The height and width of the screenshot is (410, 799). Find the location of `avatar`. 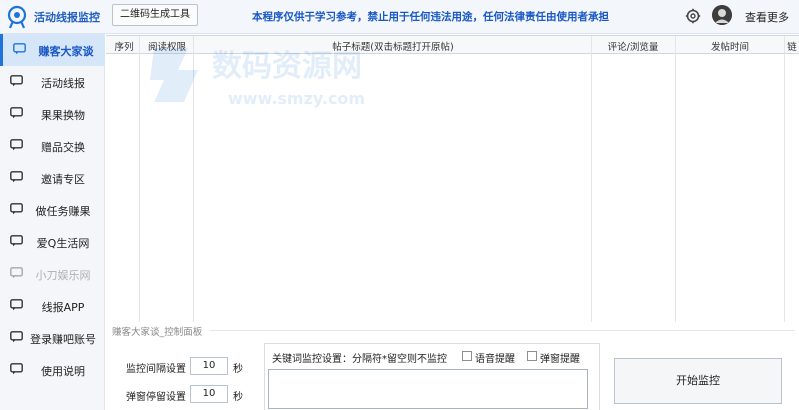

avatar is located at coordinates (722, 15).